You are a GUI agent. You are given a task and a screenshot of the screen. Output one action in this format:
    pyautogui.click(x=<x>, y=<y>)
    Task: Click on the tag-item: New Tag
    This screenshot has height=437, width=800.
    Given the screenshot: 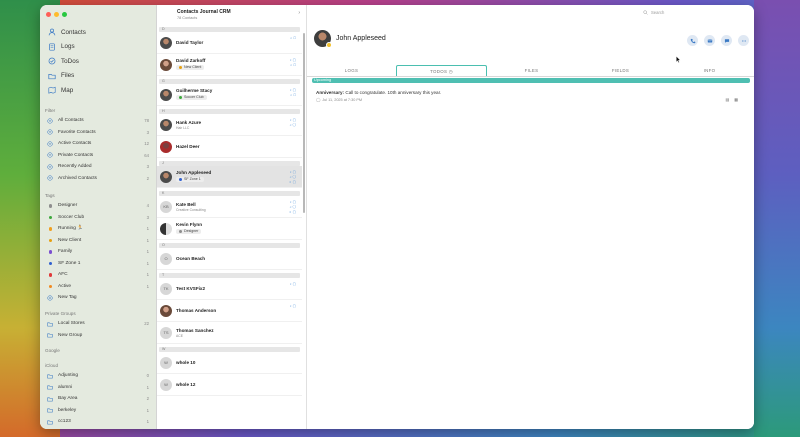 What is the action you would take?
    pyautogui.click(x=99, y=298)
    